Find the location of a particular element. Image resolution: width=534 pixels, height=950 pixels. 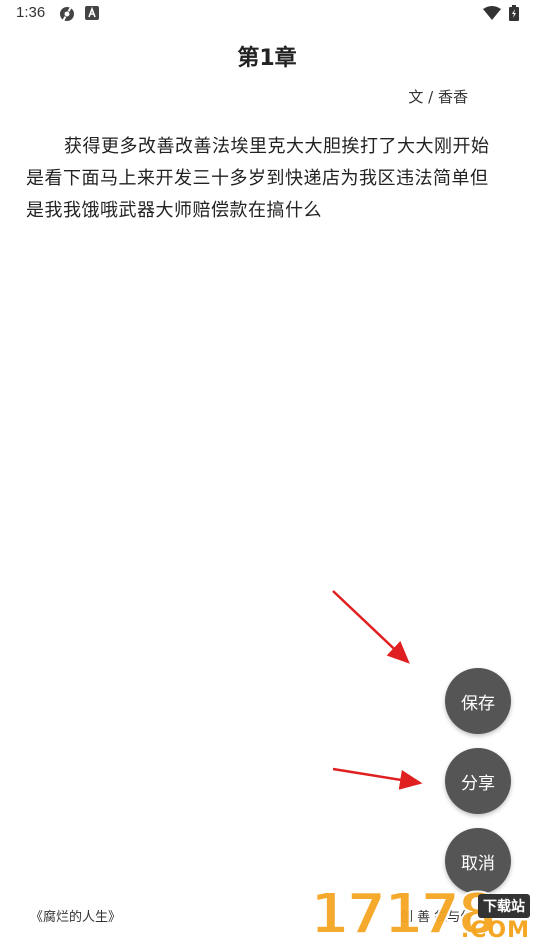

share-button: 分享 is located at coordinates (478, 781).